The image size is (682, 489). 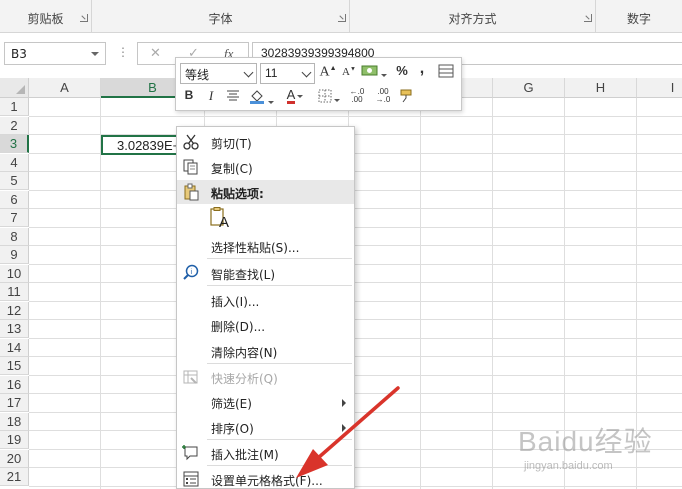 I want to click on row-header-11: 11, so click(x=14, y=292).